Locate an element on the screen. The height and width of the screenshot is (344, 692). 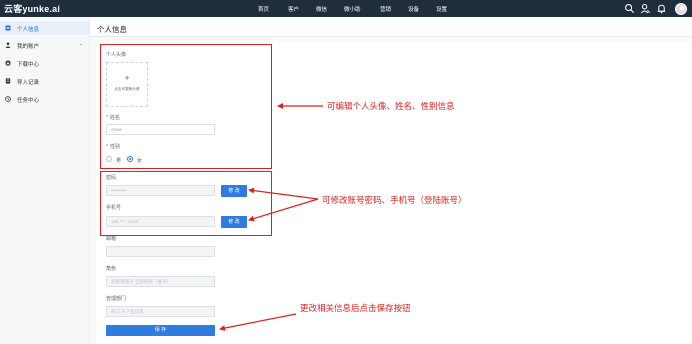
annotation-save-hint: 更改相关信息后点击保存按钮 is located at coordinates (355, 308).